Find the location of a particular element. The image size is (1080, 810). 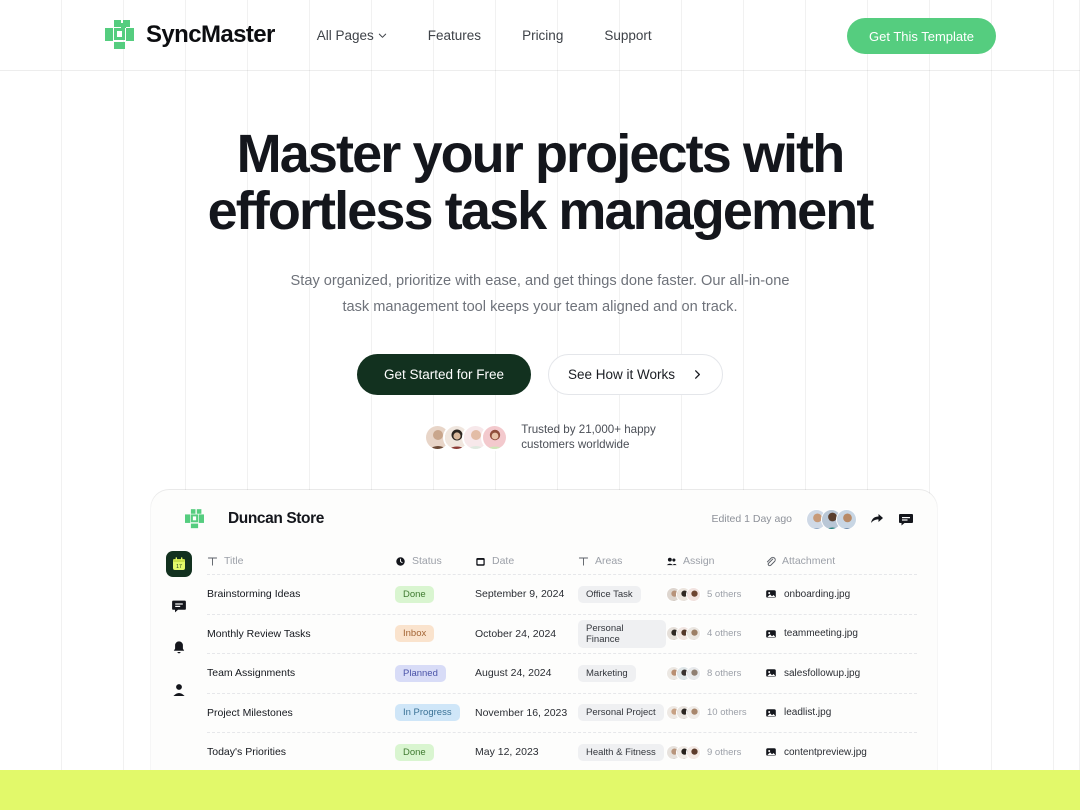

cell-attachment: salesfollowup.jpg is located at coordinates (841, 673).